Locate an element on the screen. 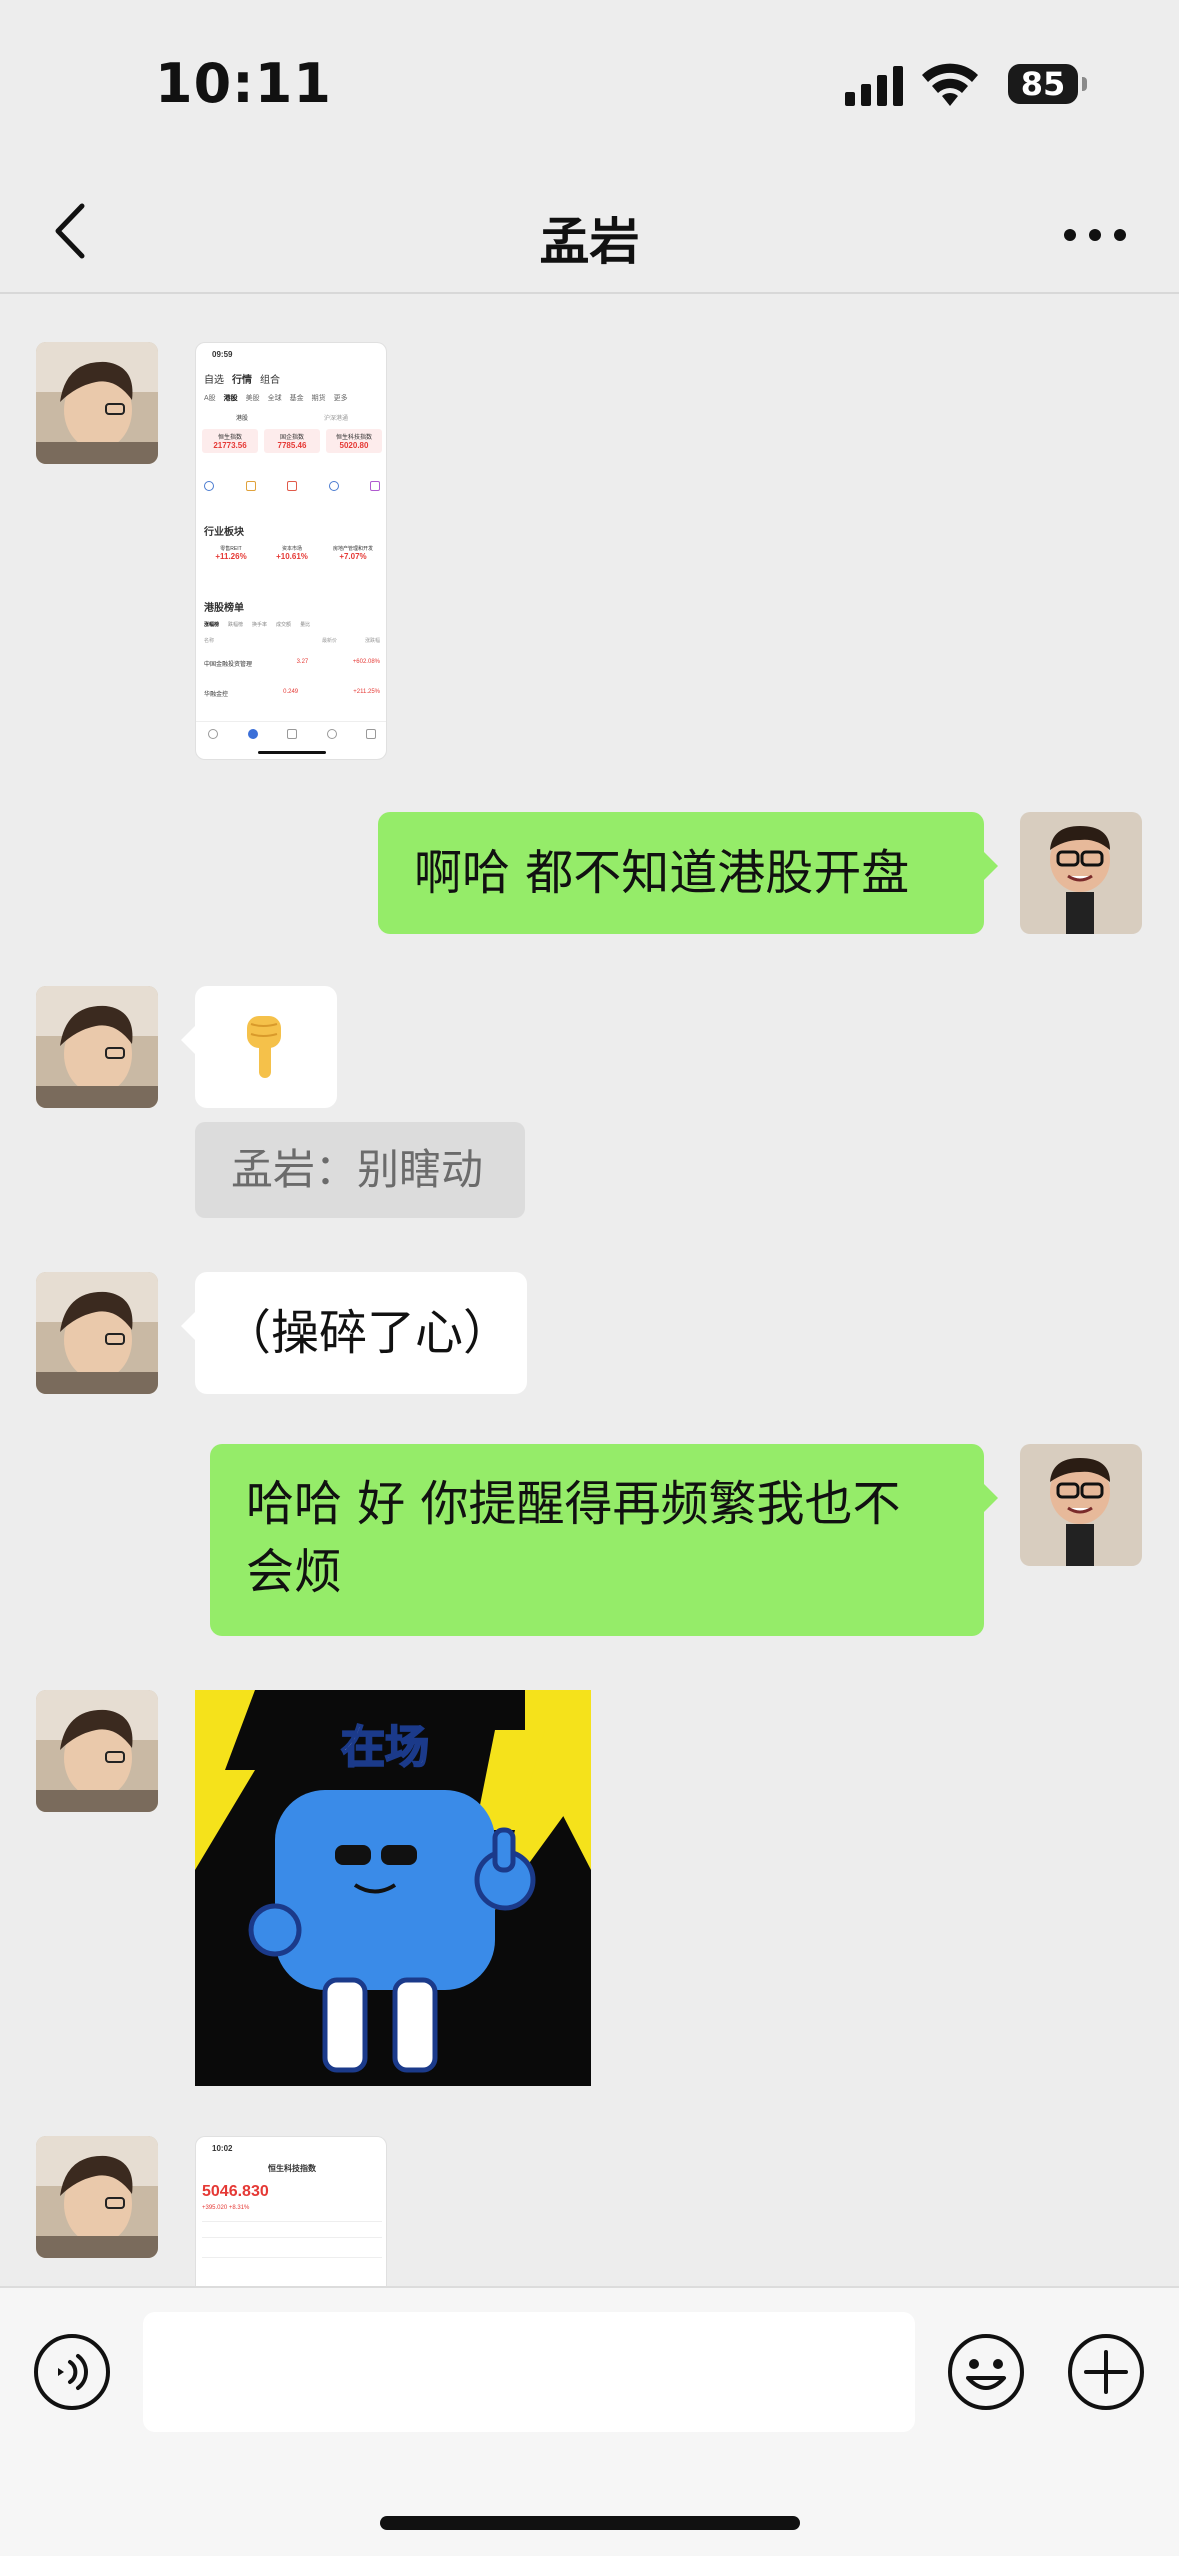 The width and height of the screenshot is (1179, 2556). message-bubble-incoming is located at coordinates (259, 1047).